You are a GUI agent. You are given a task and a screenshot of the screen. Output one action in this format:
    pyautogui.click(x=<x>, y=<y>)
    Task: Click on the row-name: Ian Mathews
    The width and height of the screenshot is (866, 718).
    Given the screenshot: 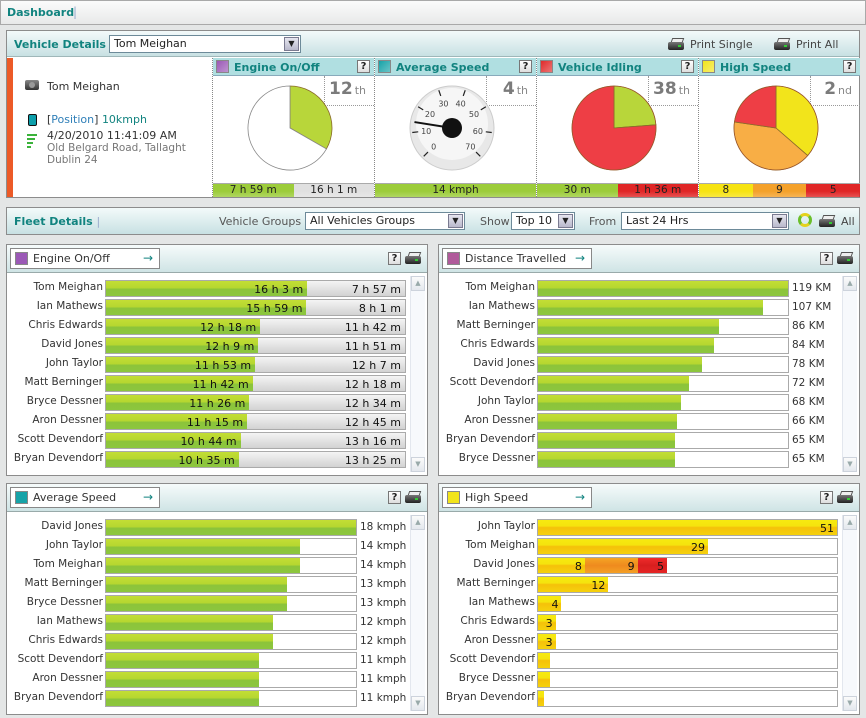 What is the action you would take?
    pyautogui.click(x=69, y=306)
    